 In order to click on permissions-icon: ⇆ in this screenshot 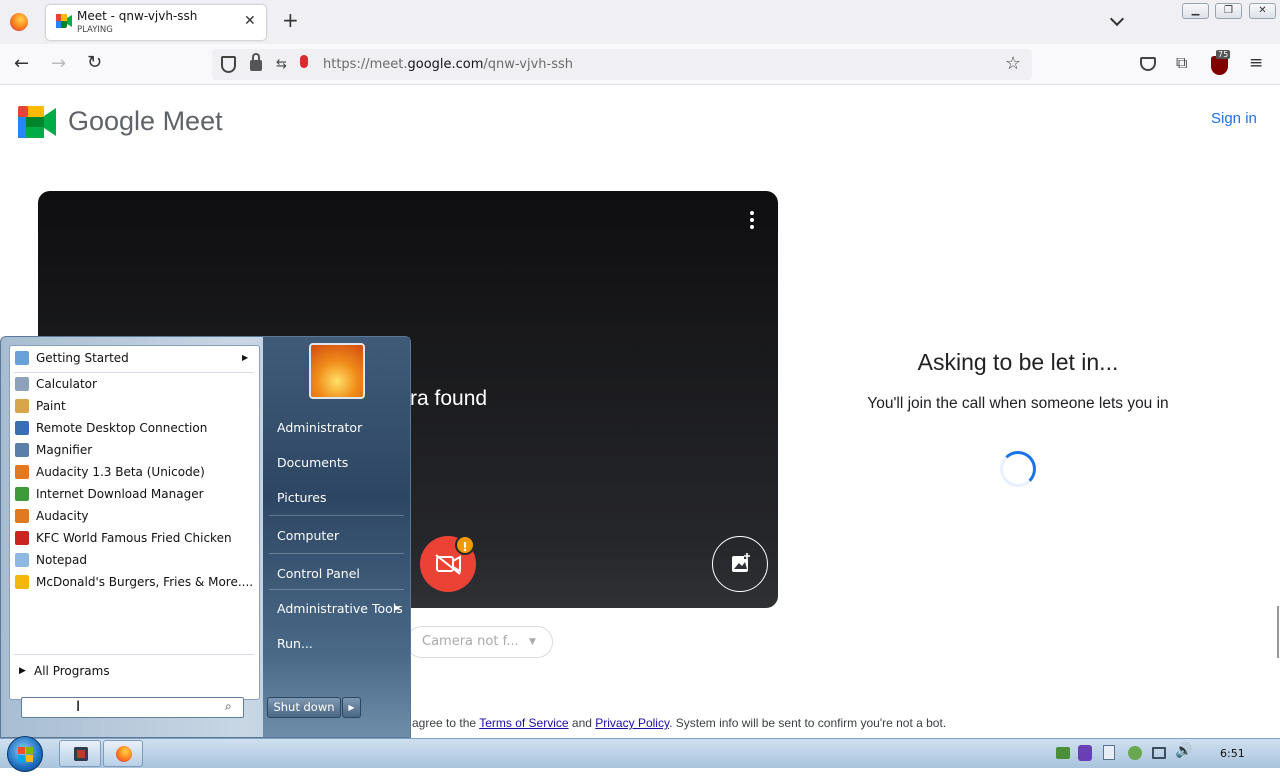, I will do `click(281, 64)`.